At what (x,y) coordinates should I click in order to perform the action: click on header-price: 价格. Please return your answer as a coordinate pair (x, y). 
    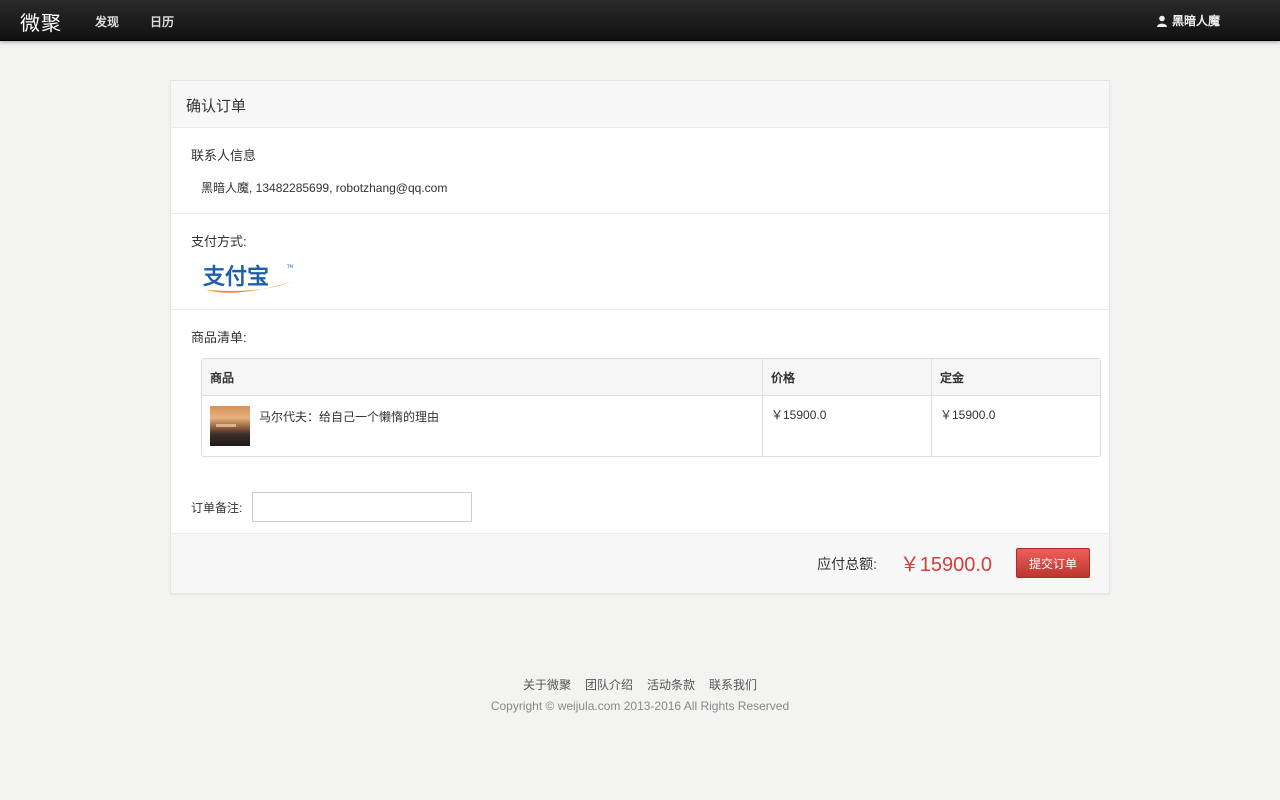
    Looking at the image, I should click on (846, 377).